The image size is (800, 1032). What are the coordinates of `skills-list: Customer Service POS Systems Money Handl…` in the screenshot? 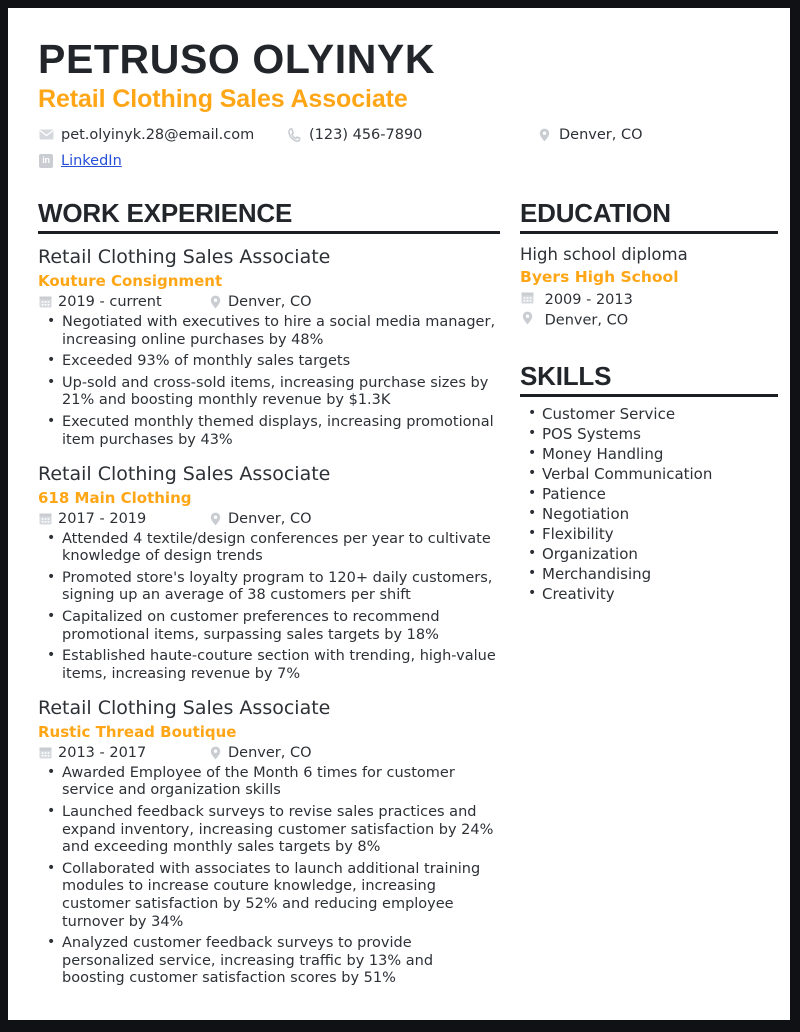 It's located at (649, 503).